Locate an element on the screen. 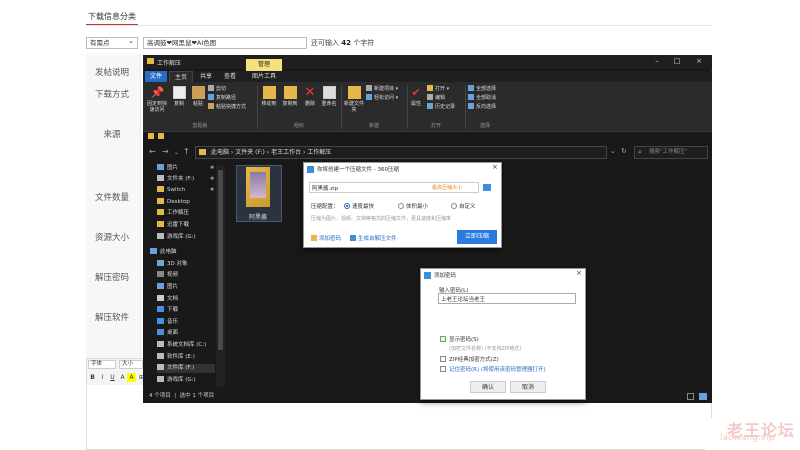  paste-shortcut-button: 粘贴快捷方式 is located at coordinates (227, 107).